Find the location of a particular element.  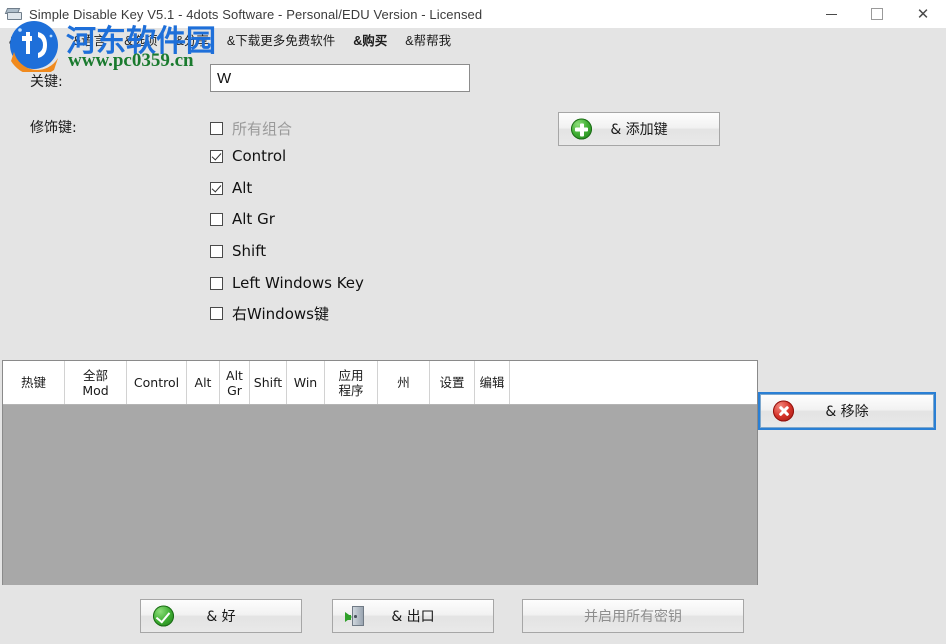

checkbox-label: Left Windows Key is located at coordinates (298, 283).